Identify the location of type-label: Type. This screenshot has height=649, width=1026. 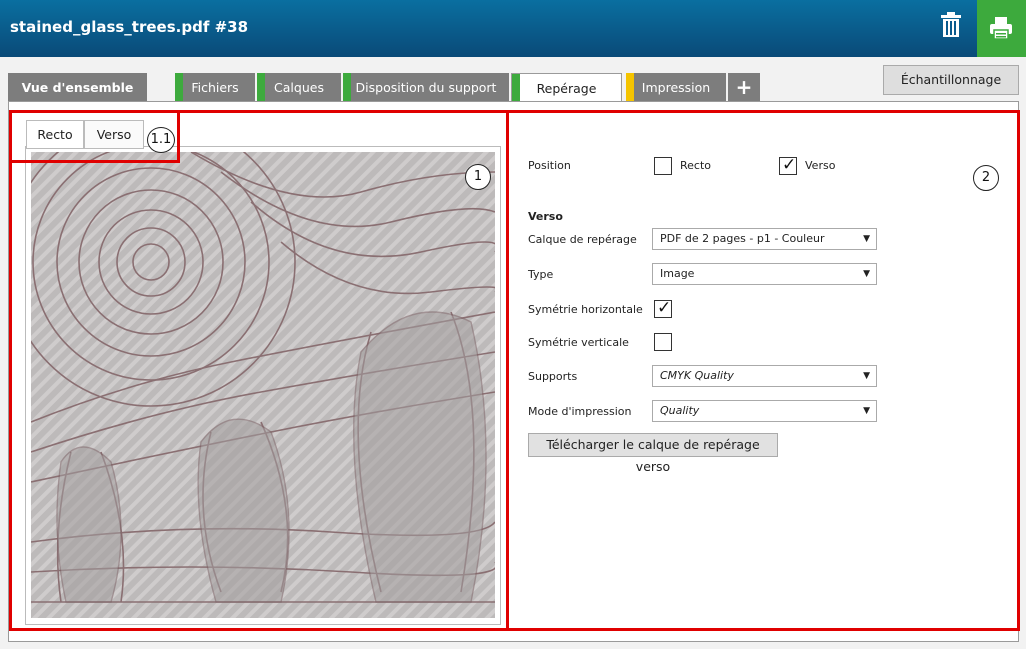
(541, 274).